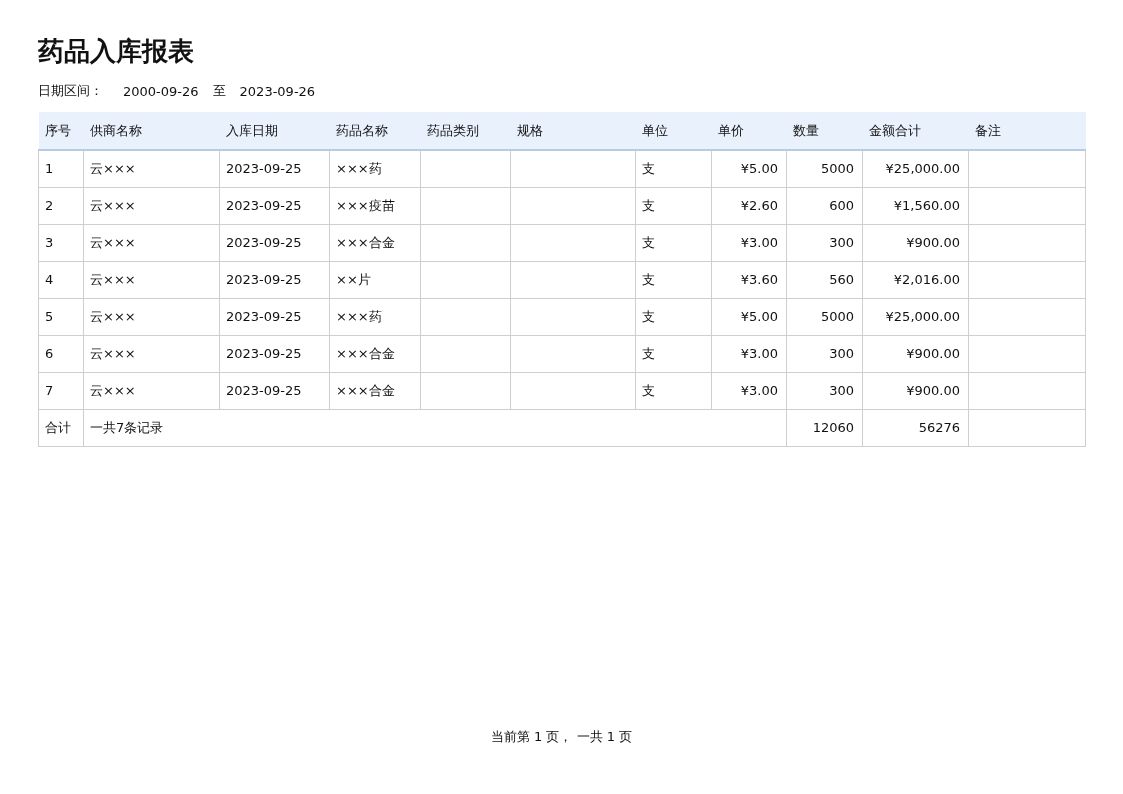  What do you see at coordinates (561, 736) in the screenshot?
I see `page-indicator: 当前第 1 页， 一共 1 页` at bounding box center [561, 736].